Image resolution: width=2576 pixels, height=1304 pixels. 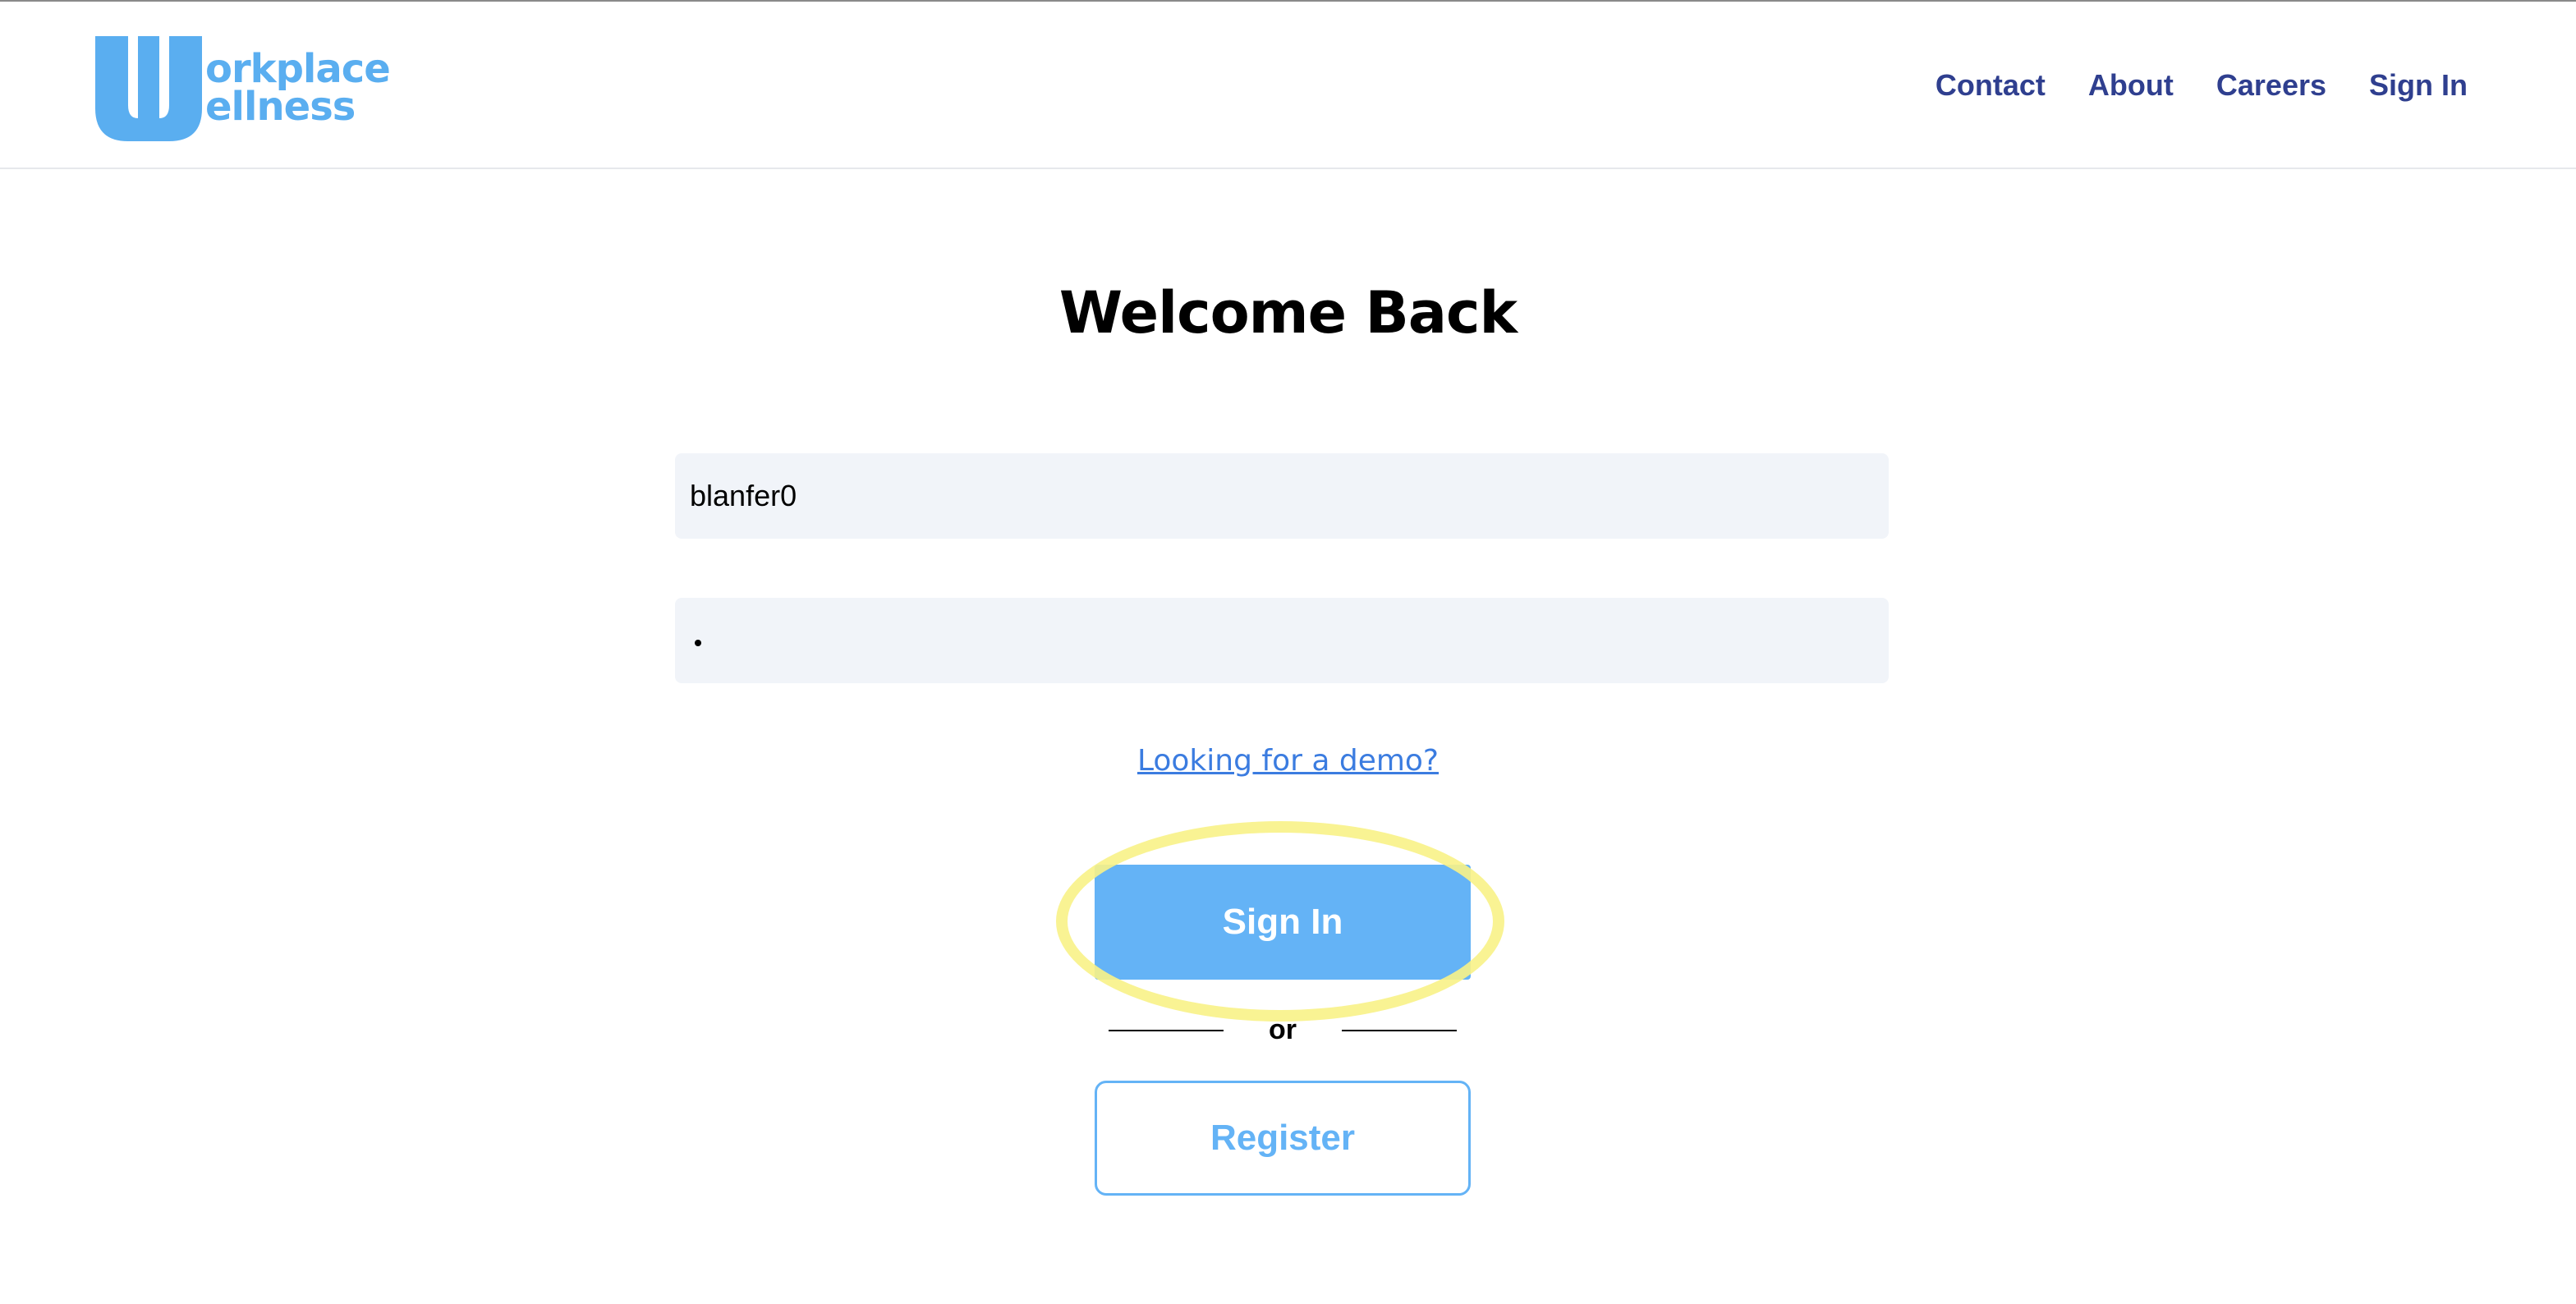 I want to click on workplace-wellness-logo: orkplace ellness, so click(x=243, y=89).